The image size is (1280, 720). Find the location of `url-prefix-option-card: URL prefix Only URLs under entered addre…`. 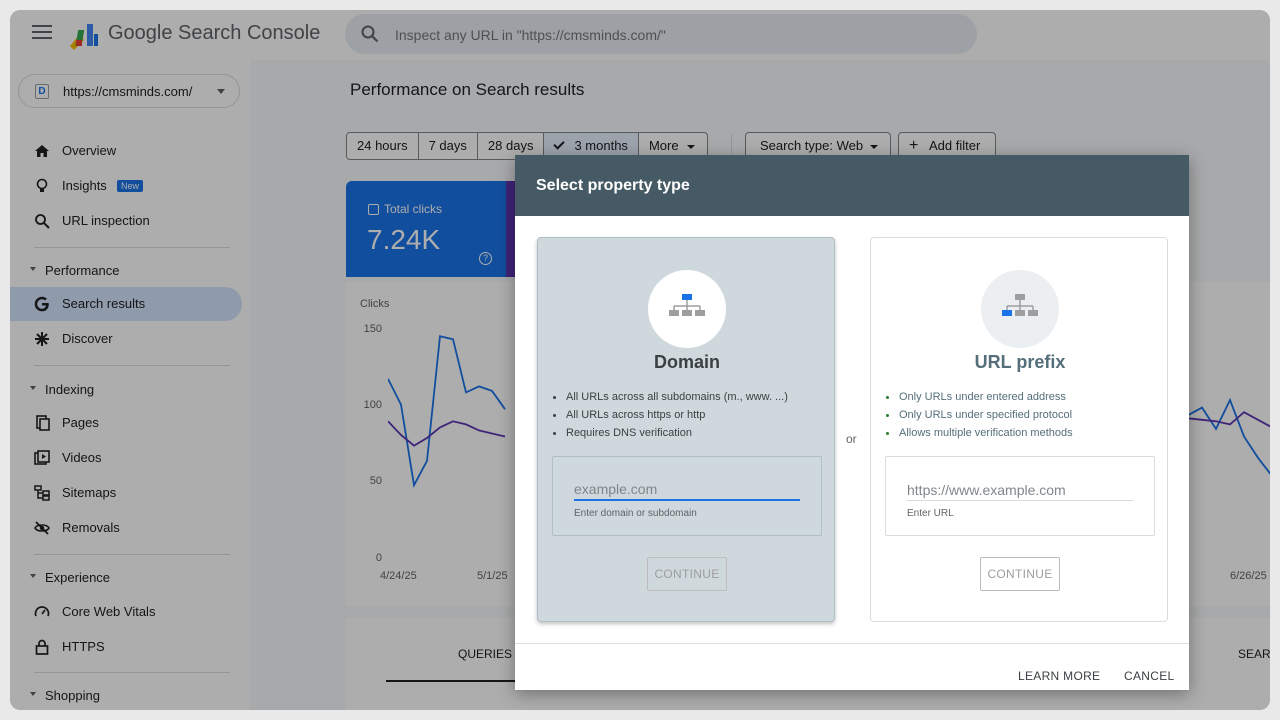

url-prefix-option-card: URL prefix Only URLs under entered addre… is located at coordinates (1019, 429).